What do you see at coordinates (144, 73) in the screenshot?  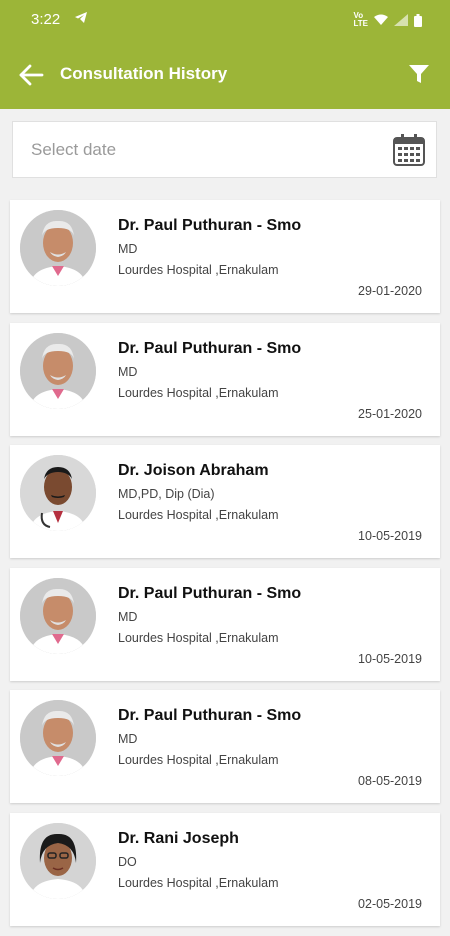 I see `page-title: Consultation History` at bounding box center [144, 73].